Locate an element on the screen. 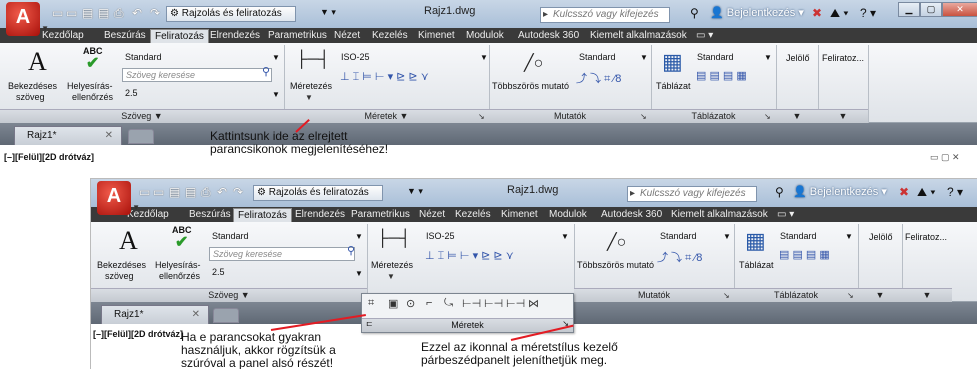  table-tools-icon: ▤ ▤ ▤ ▦ is located at coordinates (721, 75).